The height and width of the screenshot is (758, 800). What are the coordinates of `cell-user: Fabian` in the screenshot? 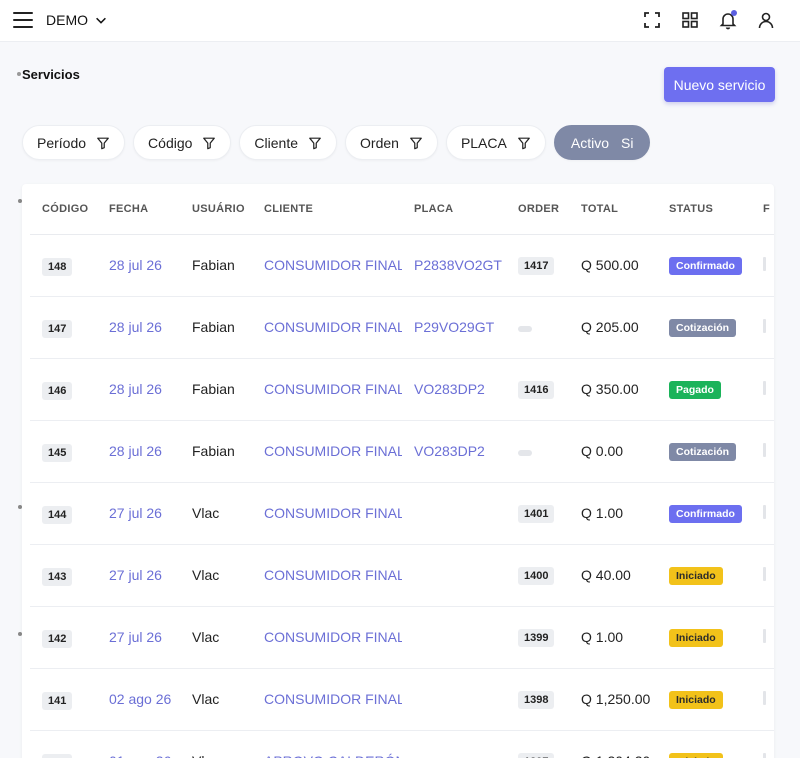 It's located at (216, 327).